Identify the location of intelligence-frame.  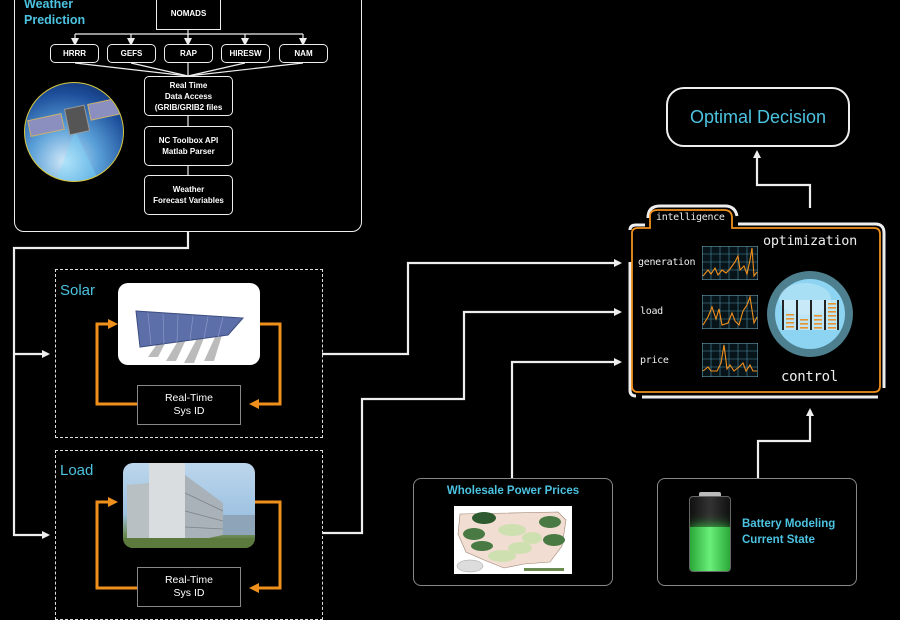
(757, 301).